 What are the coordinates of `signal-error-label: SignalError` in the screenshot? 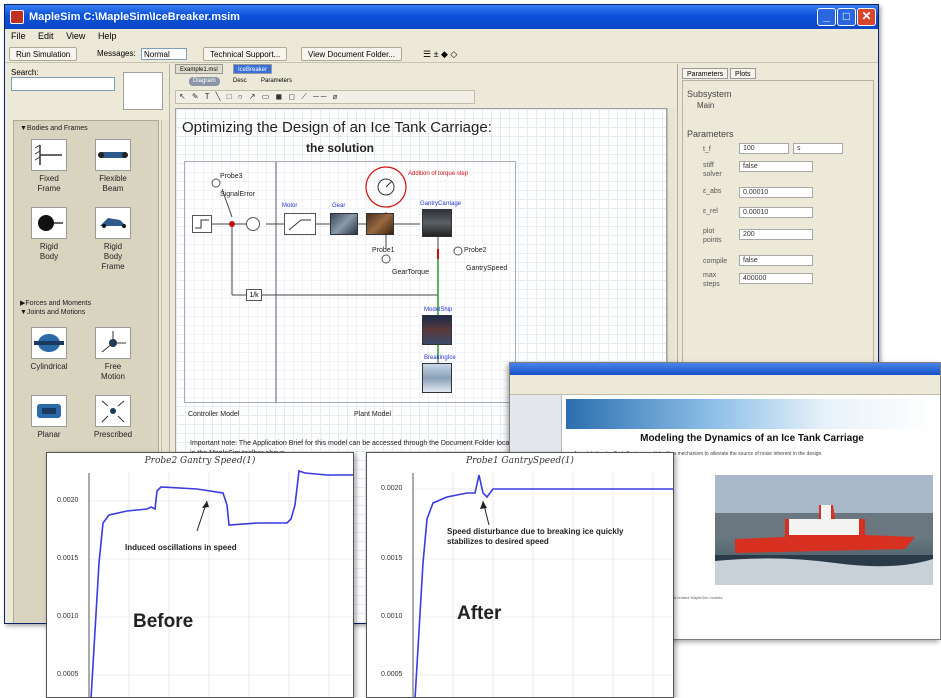 It's located at (238, 194).